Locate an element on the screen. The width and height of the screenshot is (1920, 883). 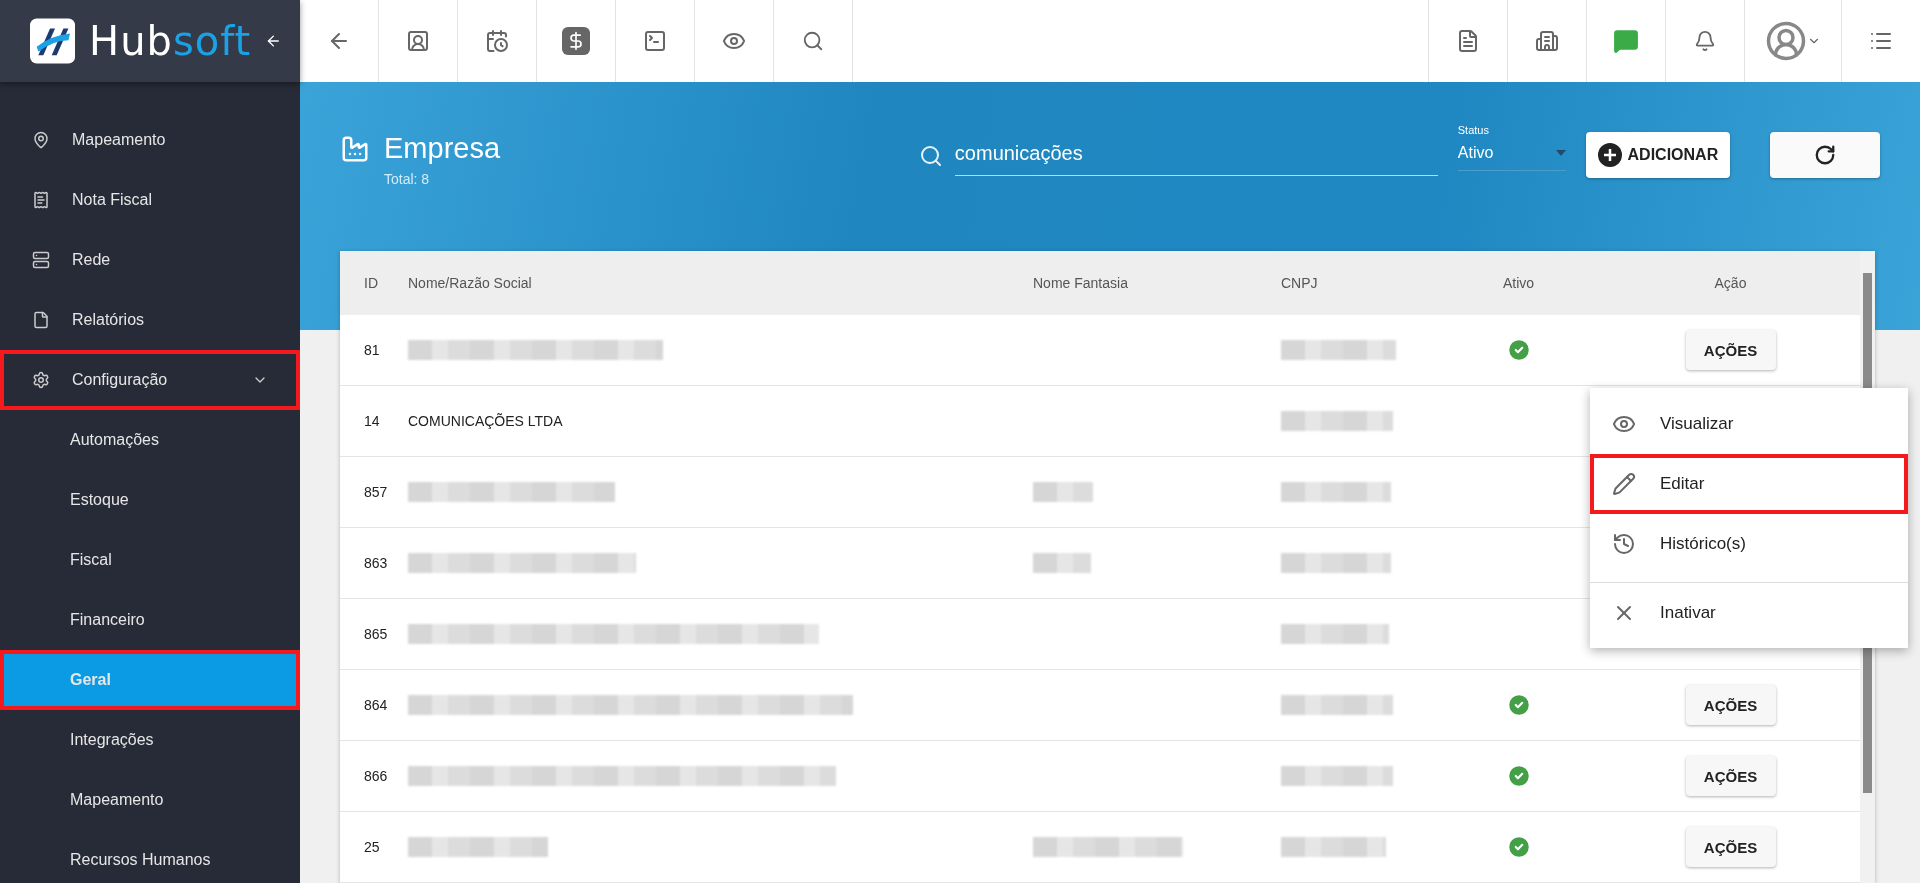
history-icon is located at coordinates (1624, 544).